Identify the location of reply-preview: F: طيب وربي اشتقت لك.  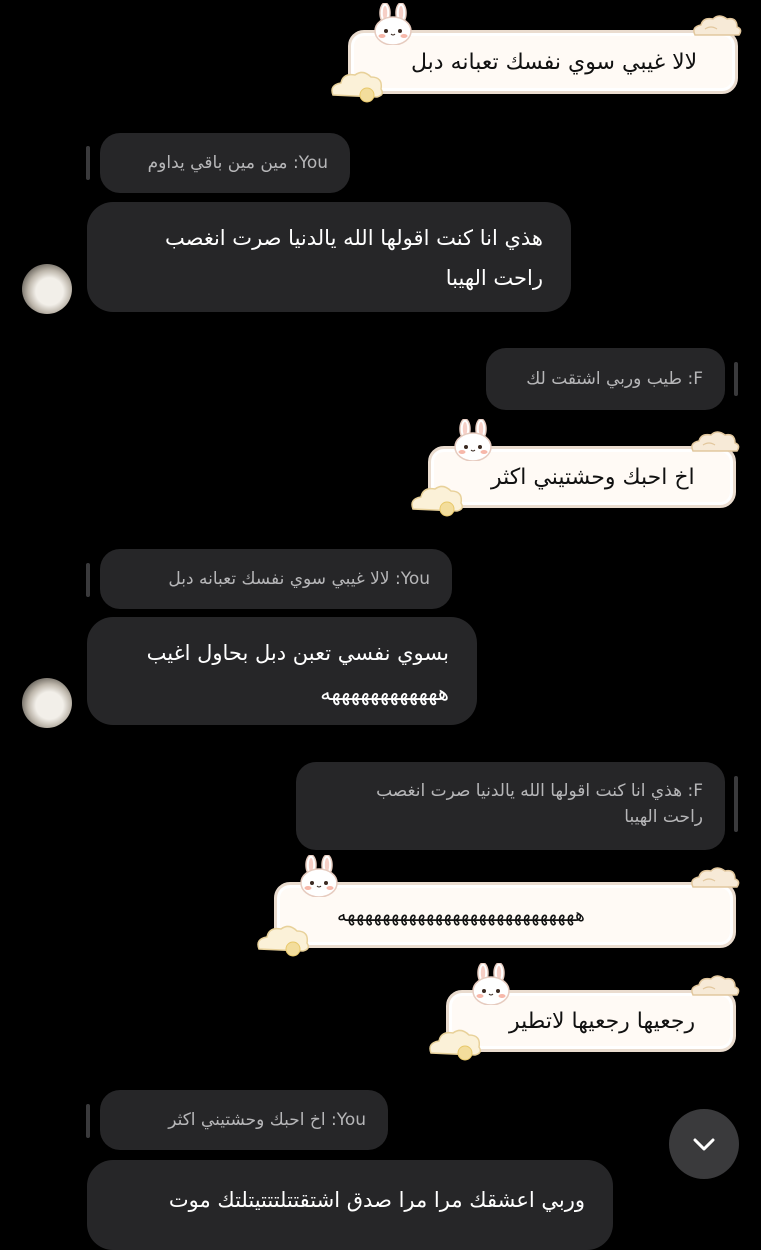
(605, 379).